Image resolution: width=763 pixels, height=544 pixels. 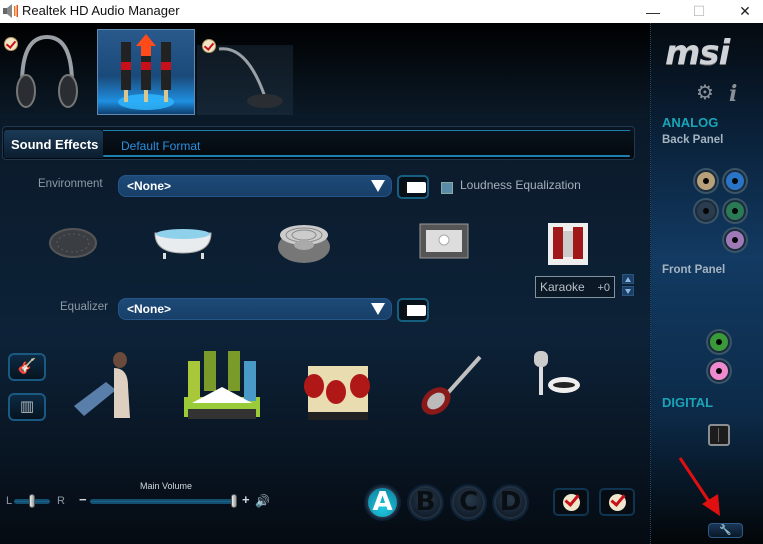 I want to click on environment-theater-icon, so click(x=568, y=245).